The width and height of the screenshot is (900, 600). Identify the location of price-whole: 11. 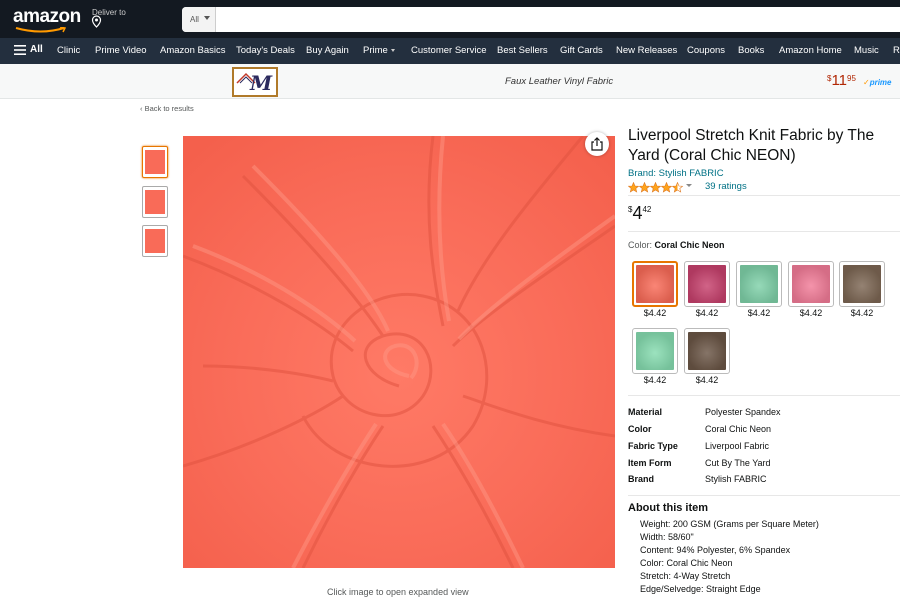
(839, 80).